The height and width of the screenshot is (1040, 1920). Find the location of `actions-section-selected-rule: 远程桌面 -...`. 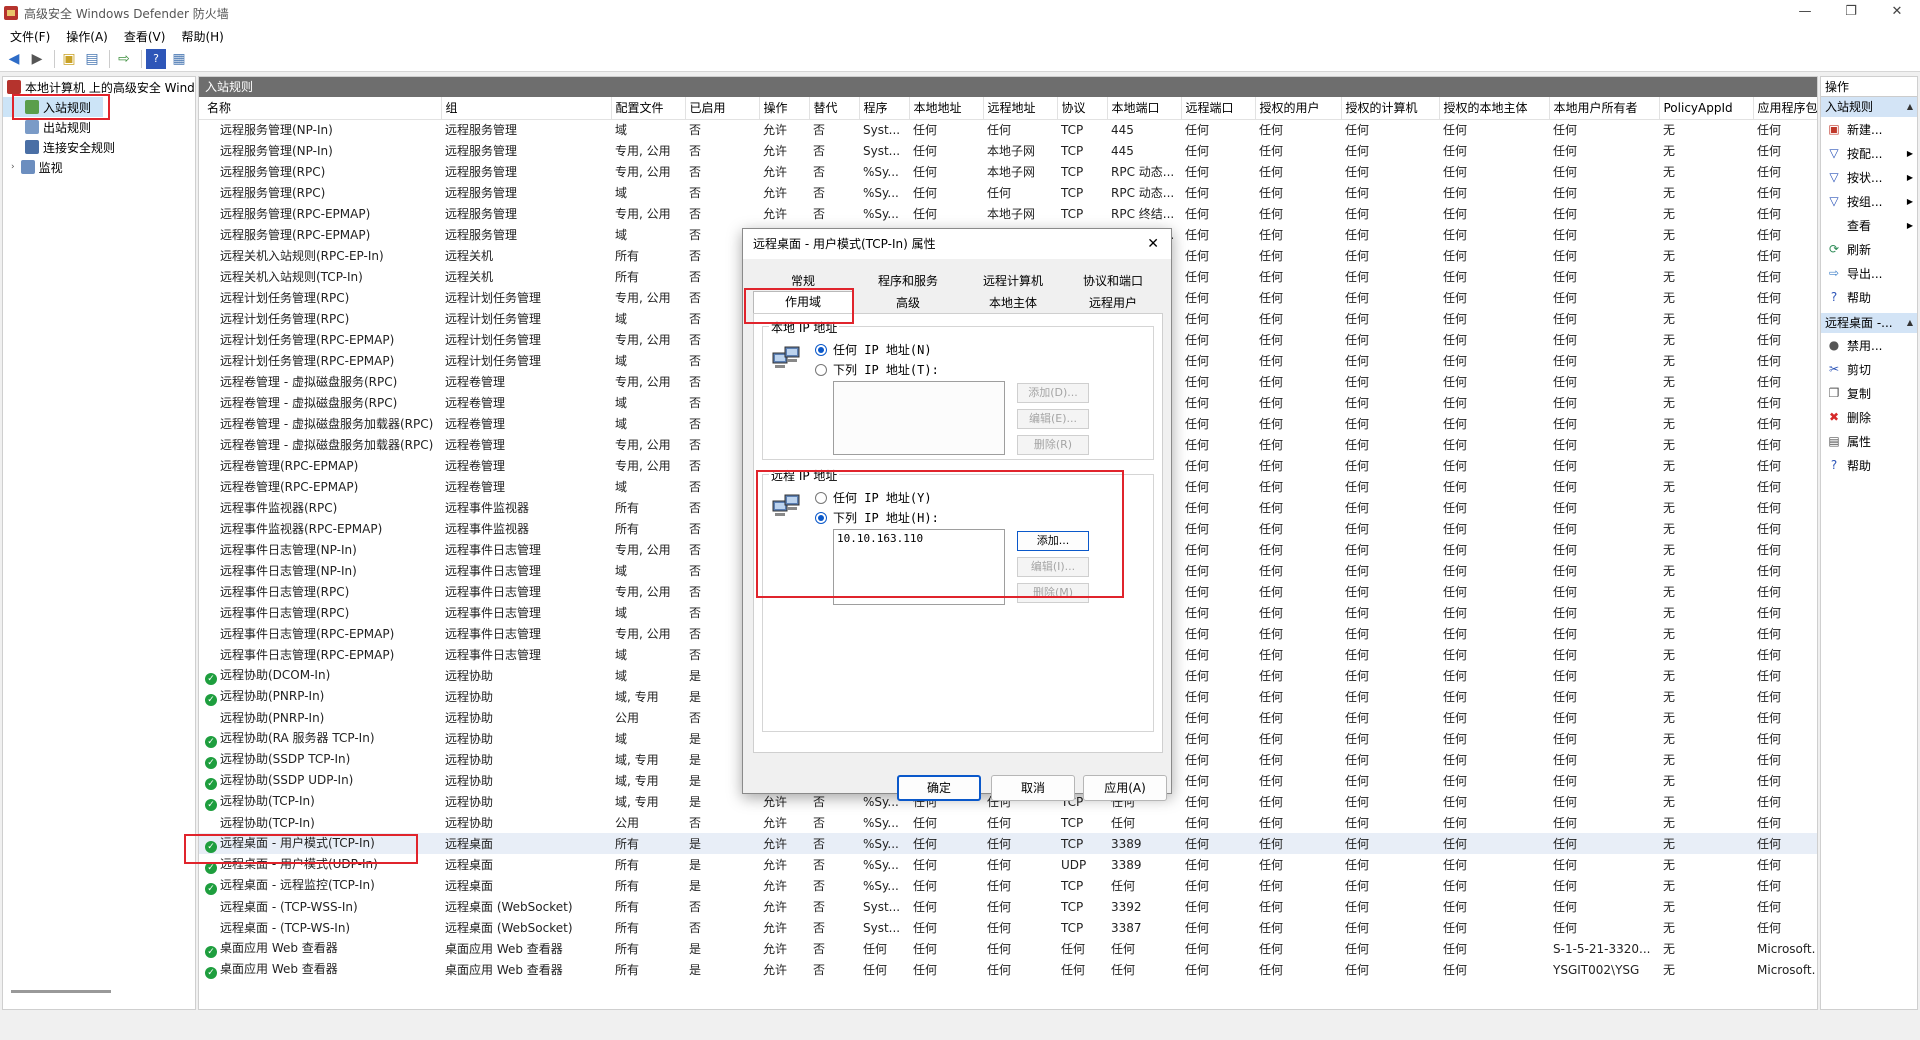

actions-section-selected-rule: 远程桌面 -... is located at coordinates (1869, 323).